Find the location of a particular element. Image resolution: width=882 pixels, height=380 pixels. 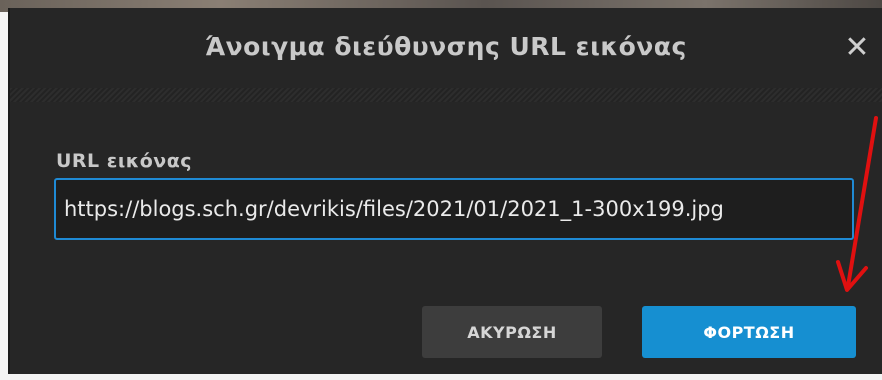

cancel-button: ΑΚΥΡΩΣΗ is located at coordinates (512, 332).